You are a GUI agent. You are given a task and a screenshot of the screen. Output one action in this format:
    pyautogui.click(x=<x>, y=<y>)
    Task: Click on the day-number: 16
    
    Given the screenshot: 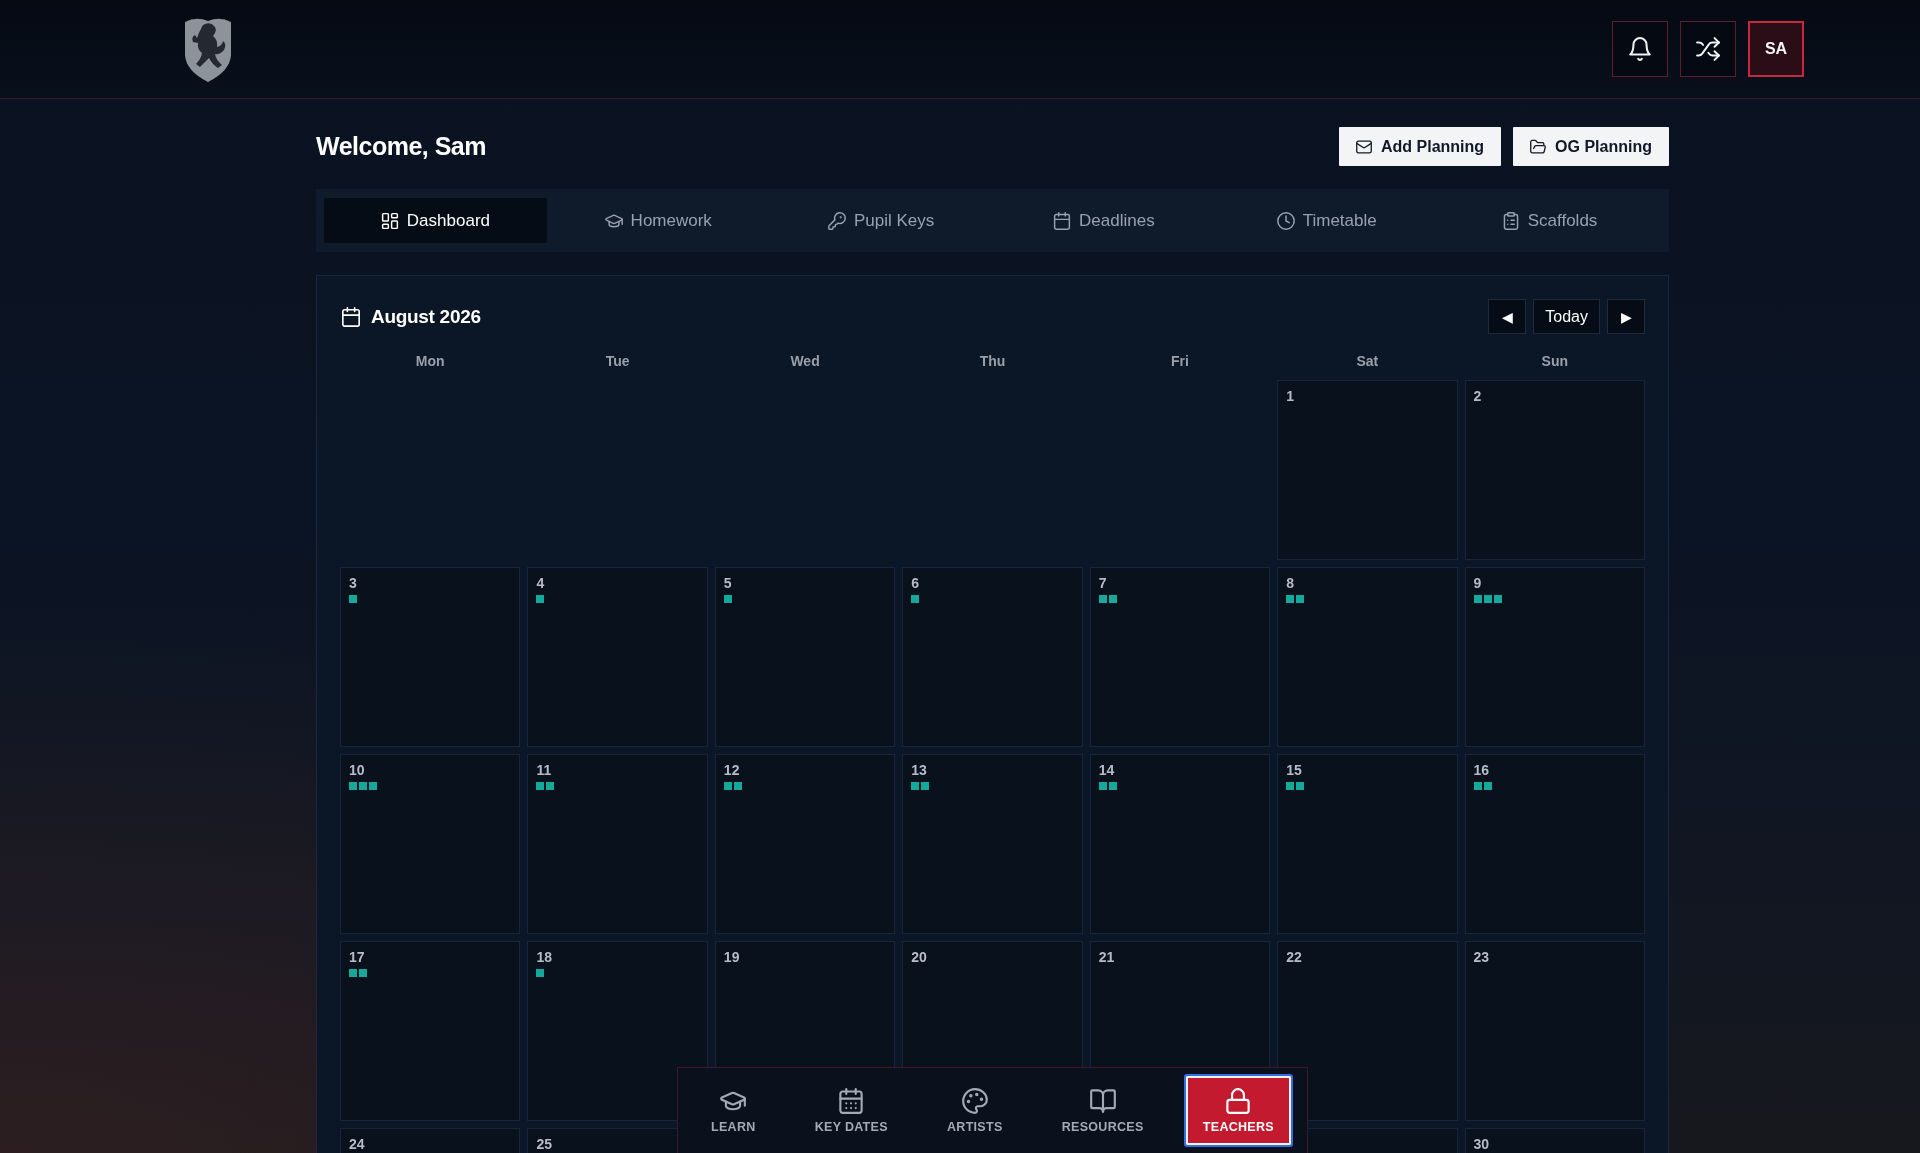 What is the action you would take?
    pyautogui.click(x=1481, y=770)
    